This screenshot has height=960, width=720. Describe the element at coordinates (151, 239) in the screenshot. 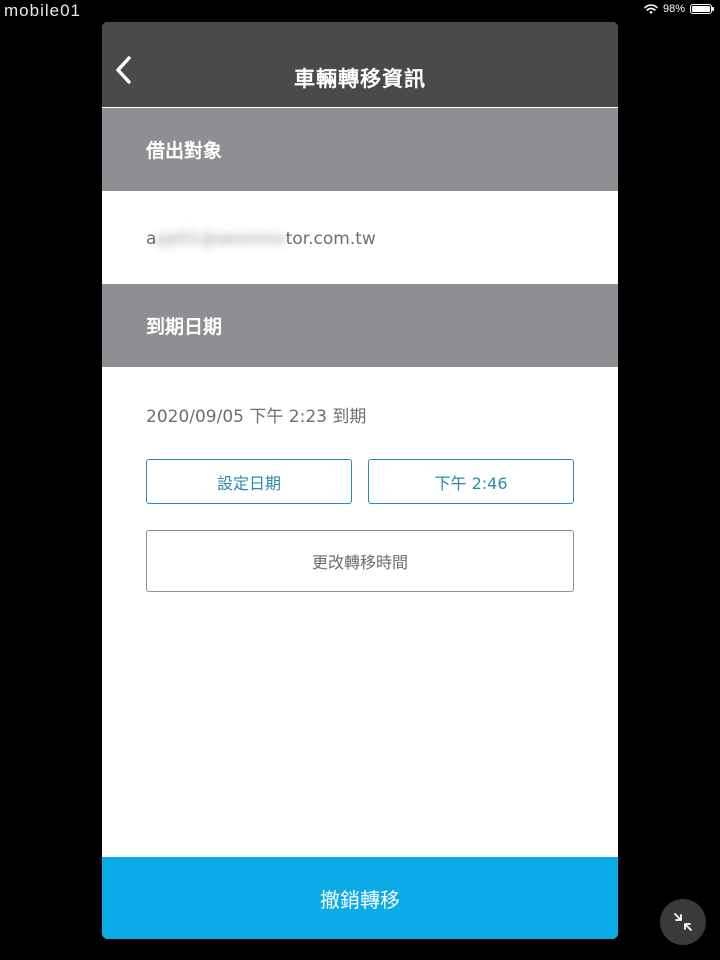

I see `email-start: a` at that location.